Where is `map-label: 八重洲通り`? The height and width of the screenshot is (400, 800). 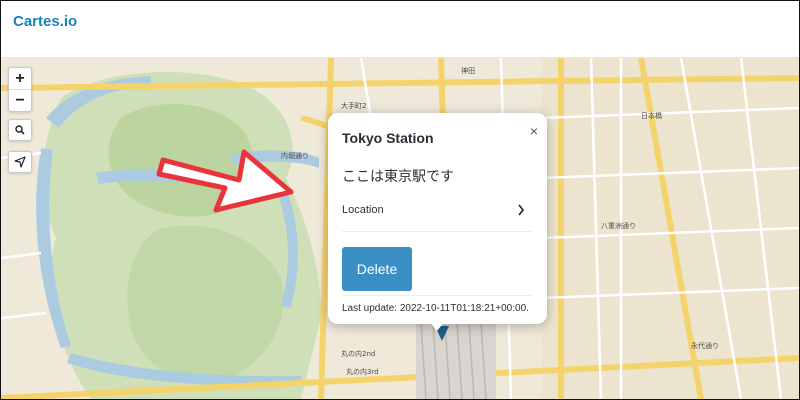
map-label: 八重洲通り is located at coordinates (618, 225).